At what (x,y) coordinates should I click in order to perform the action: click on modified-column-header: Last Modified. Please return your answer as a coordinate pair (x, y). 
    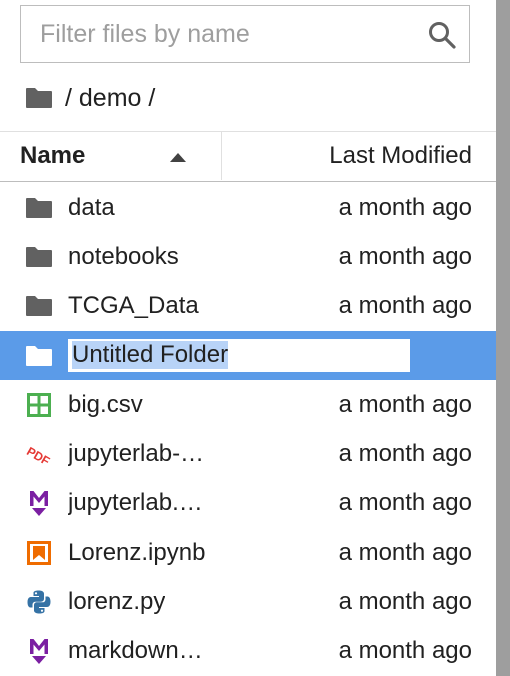
    Looking at the image, I should click on (347, 156).